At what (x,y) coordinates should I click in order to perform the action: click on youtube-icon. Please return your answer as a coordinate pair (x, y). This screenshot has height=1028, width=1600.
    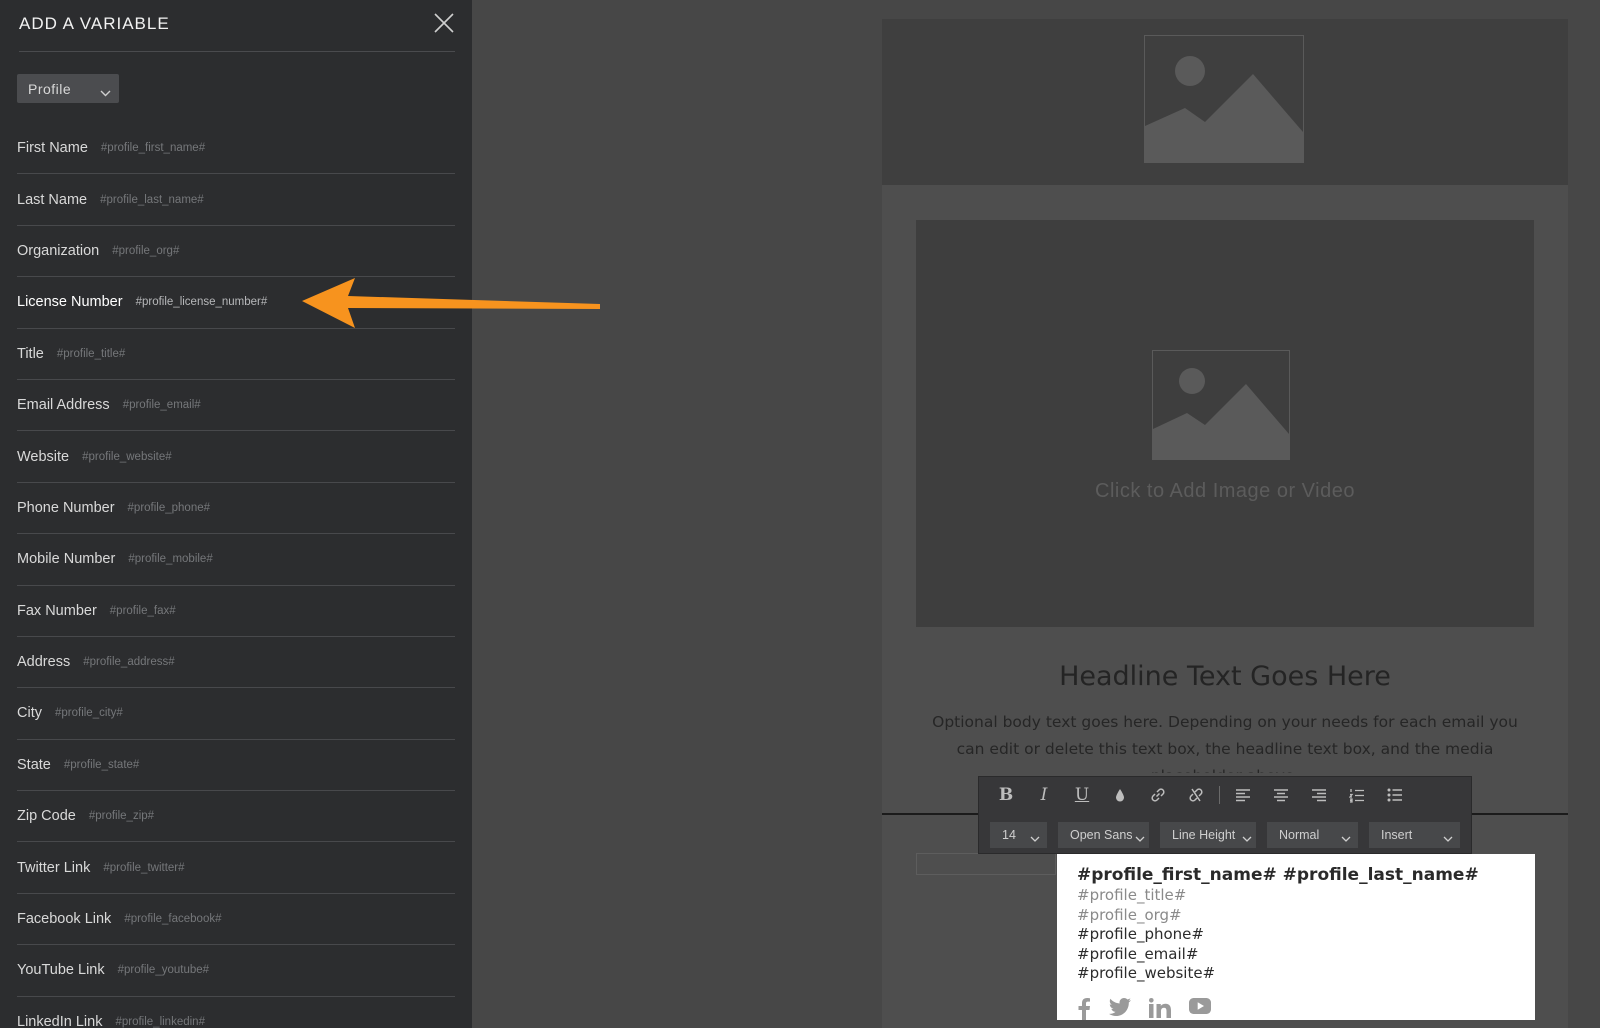
    Looking at the image, I should click on (1200, 1011).